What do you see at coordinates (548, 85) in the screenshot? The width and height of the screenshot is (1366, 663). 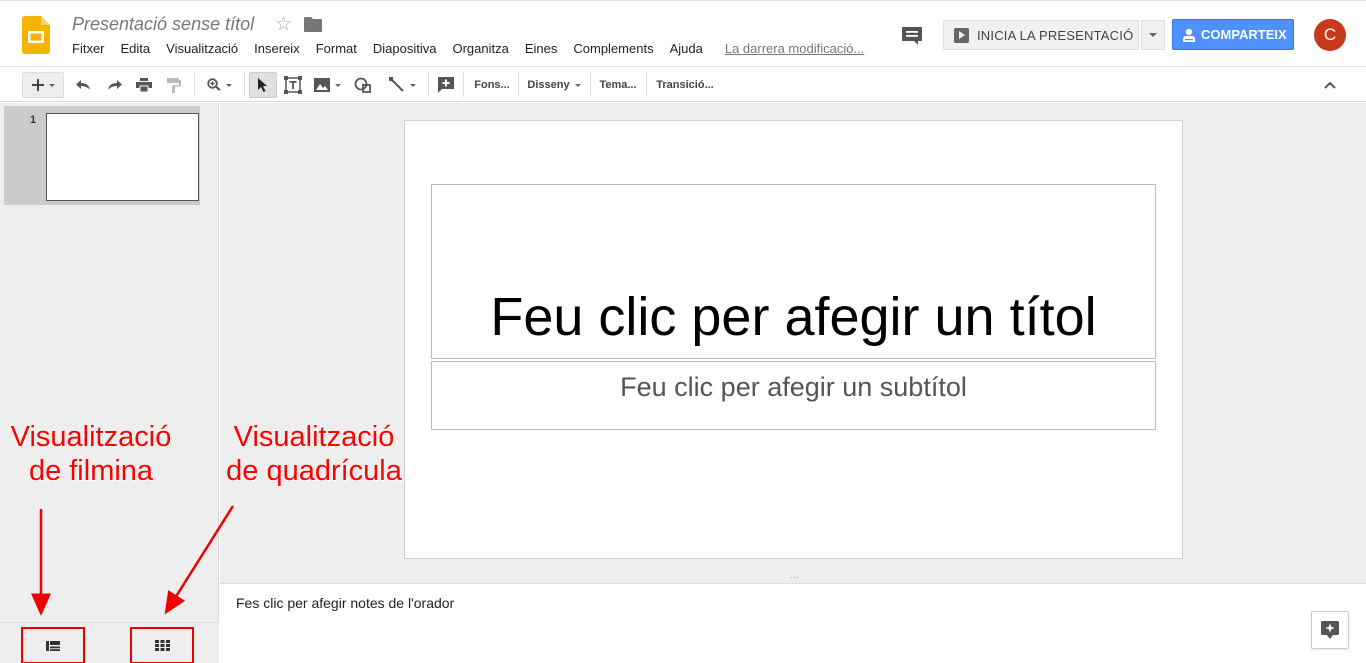 I see `layout-label: Disseny` at bounding box center [548, 85].